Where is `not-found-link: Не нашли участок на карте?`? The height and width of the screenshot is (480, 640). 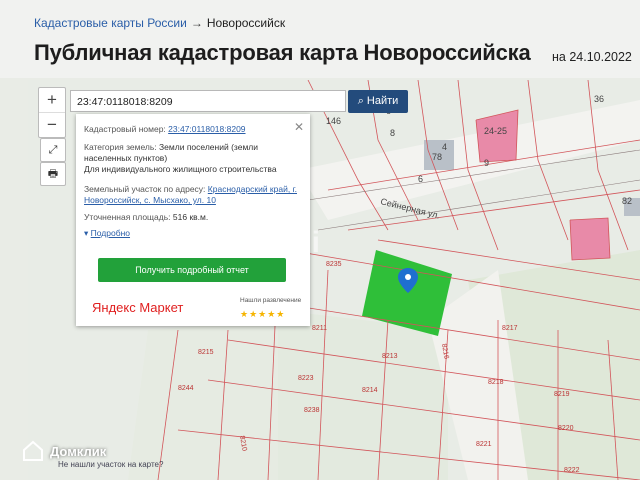
not-found-link: Не нашли участок на карте? is located at coordinates (110, 464).